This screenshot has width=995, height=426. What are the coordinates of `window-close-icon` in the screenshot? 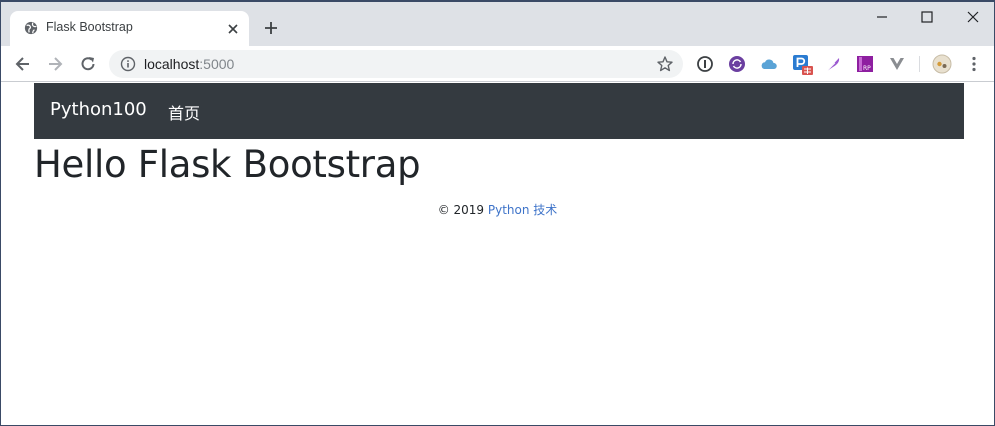 It's located at (973, 17).